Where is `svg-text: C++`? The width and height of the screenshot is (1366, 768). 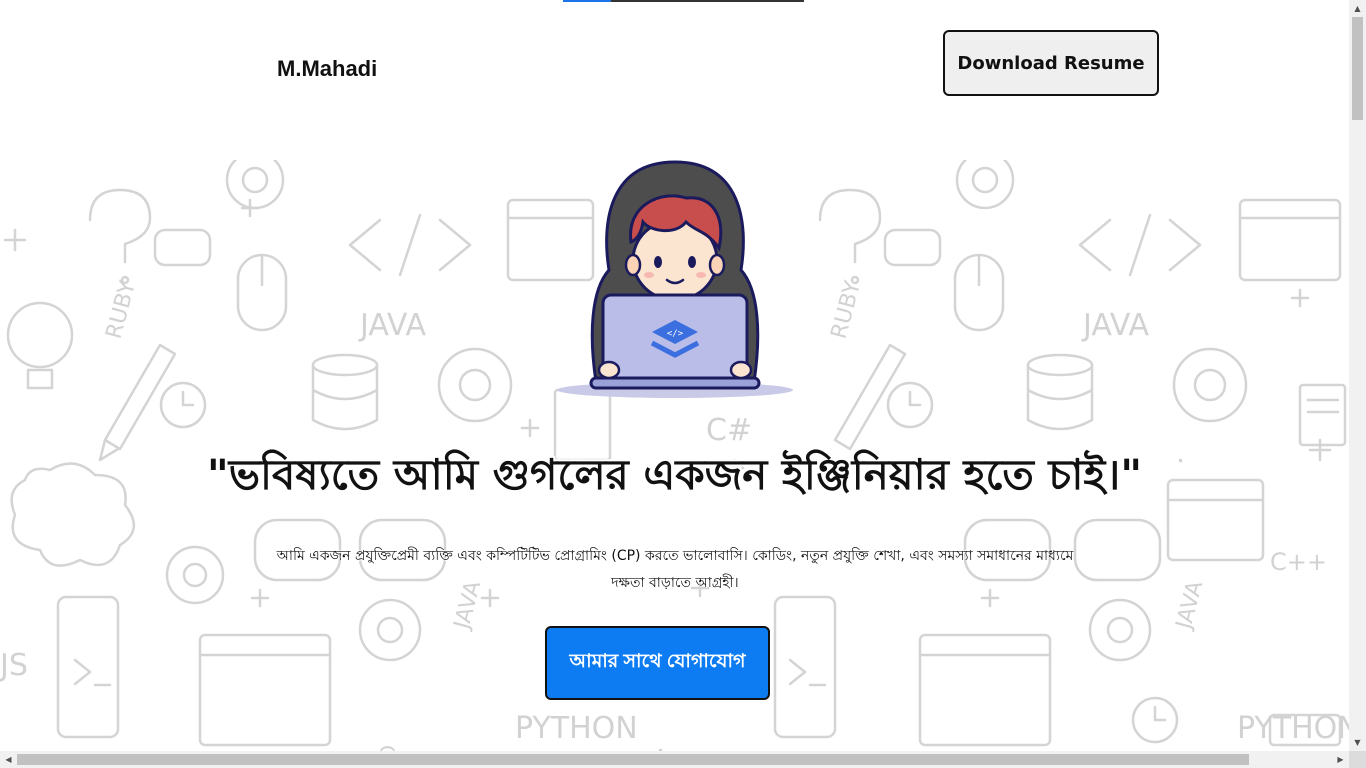
svg-text: C++ is located at coordinates (1298, 562).